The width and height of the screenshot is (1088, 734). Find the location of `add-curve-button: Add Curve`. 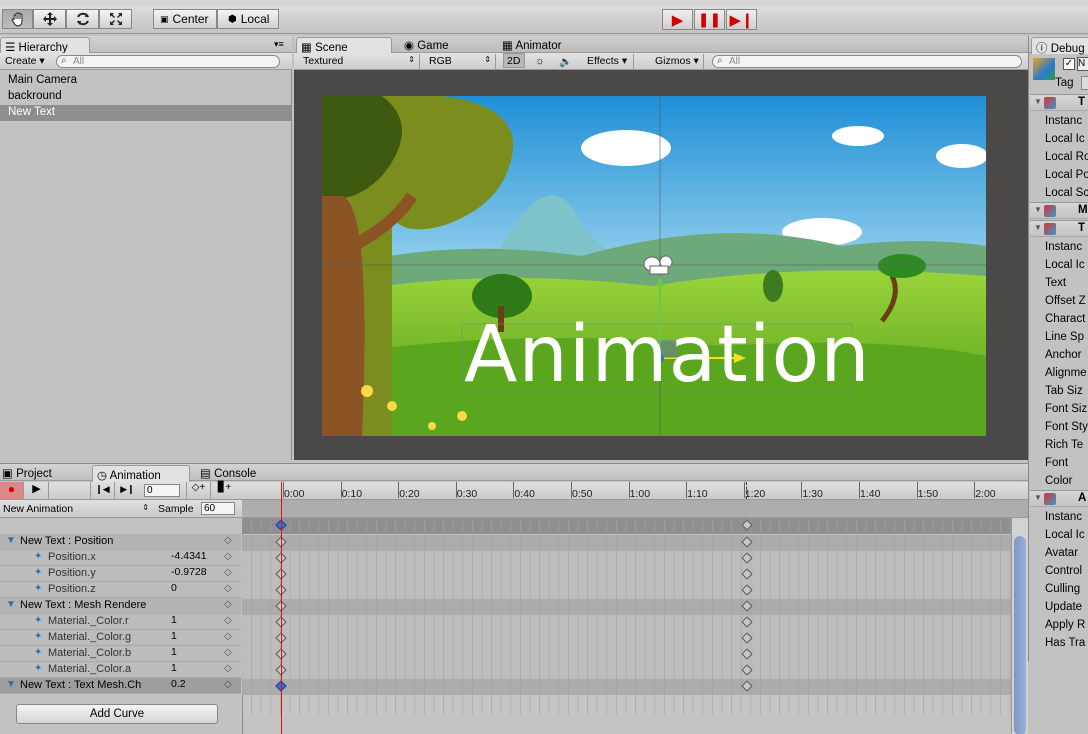

add-curve-button: Add Curve is located at coordinates (117, 714).